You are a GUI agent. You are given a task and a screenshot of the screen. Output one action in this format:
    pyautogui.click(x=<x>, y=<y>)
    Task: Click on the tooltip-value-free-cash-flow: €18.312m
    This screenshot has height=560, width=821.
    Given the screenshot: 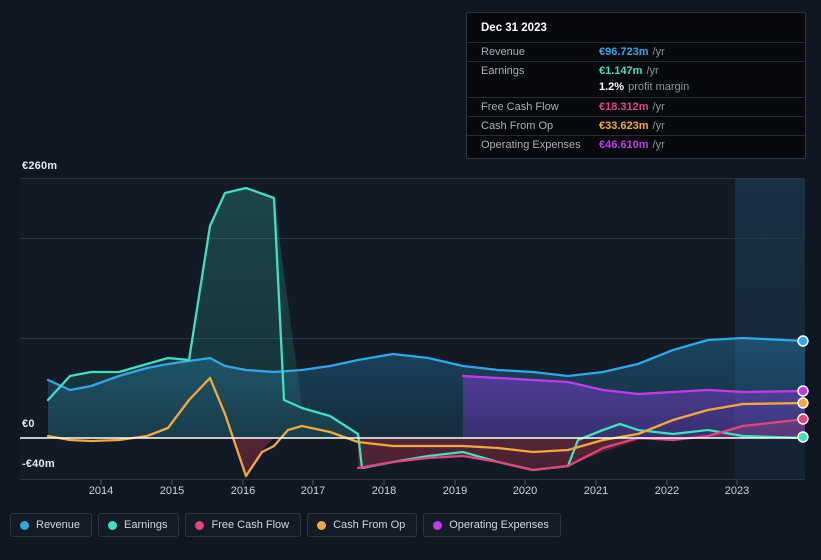 What is the action you would take?
    pyautogui.click(x=624, y=107)
    